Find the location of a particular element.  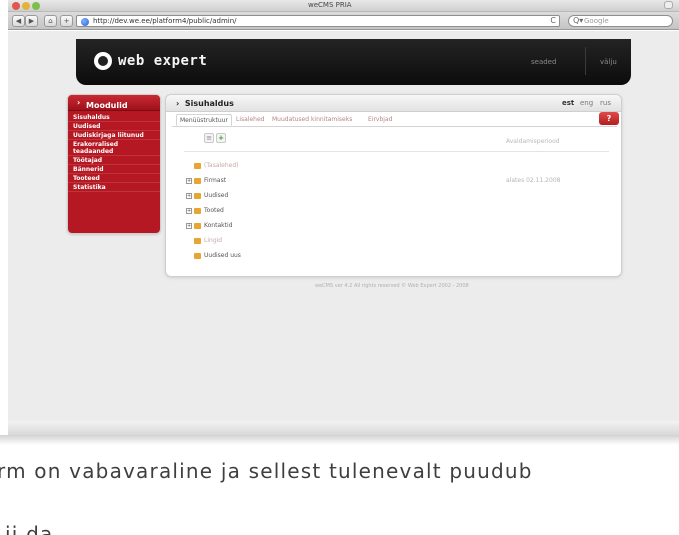

tree-row-label: Kontaktid is located at coordinates (218, 225).